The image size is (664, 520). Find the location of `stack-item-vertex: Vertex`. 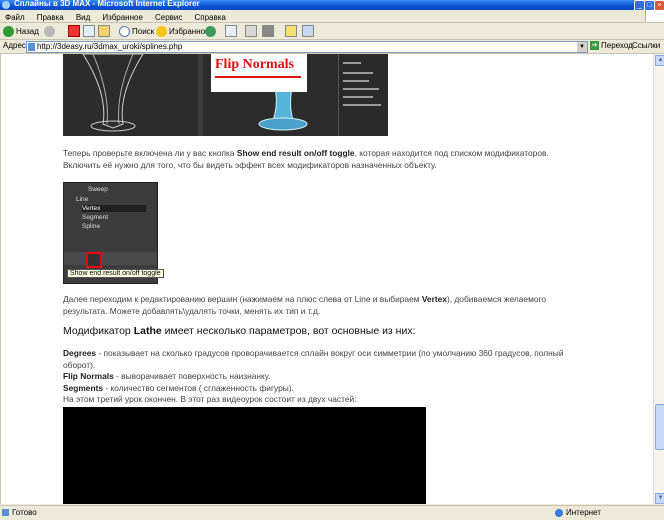

stack-item-vertex: Vertex is located at coordinates (114, 208).